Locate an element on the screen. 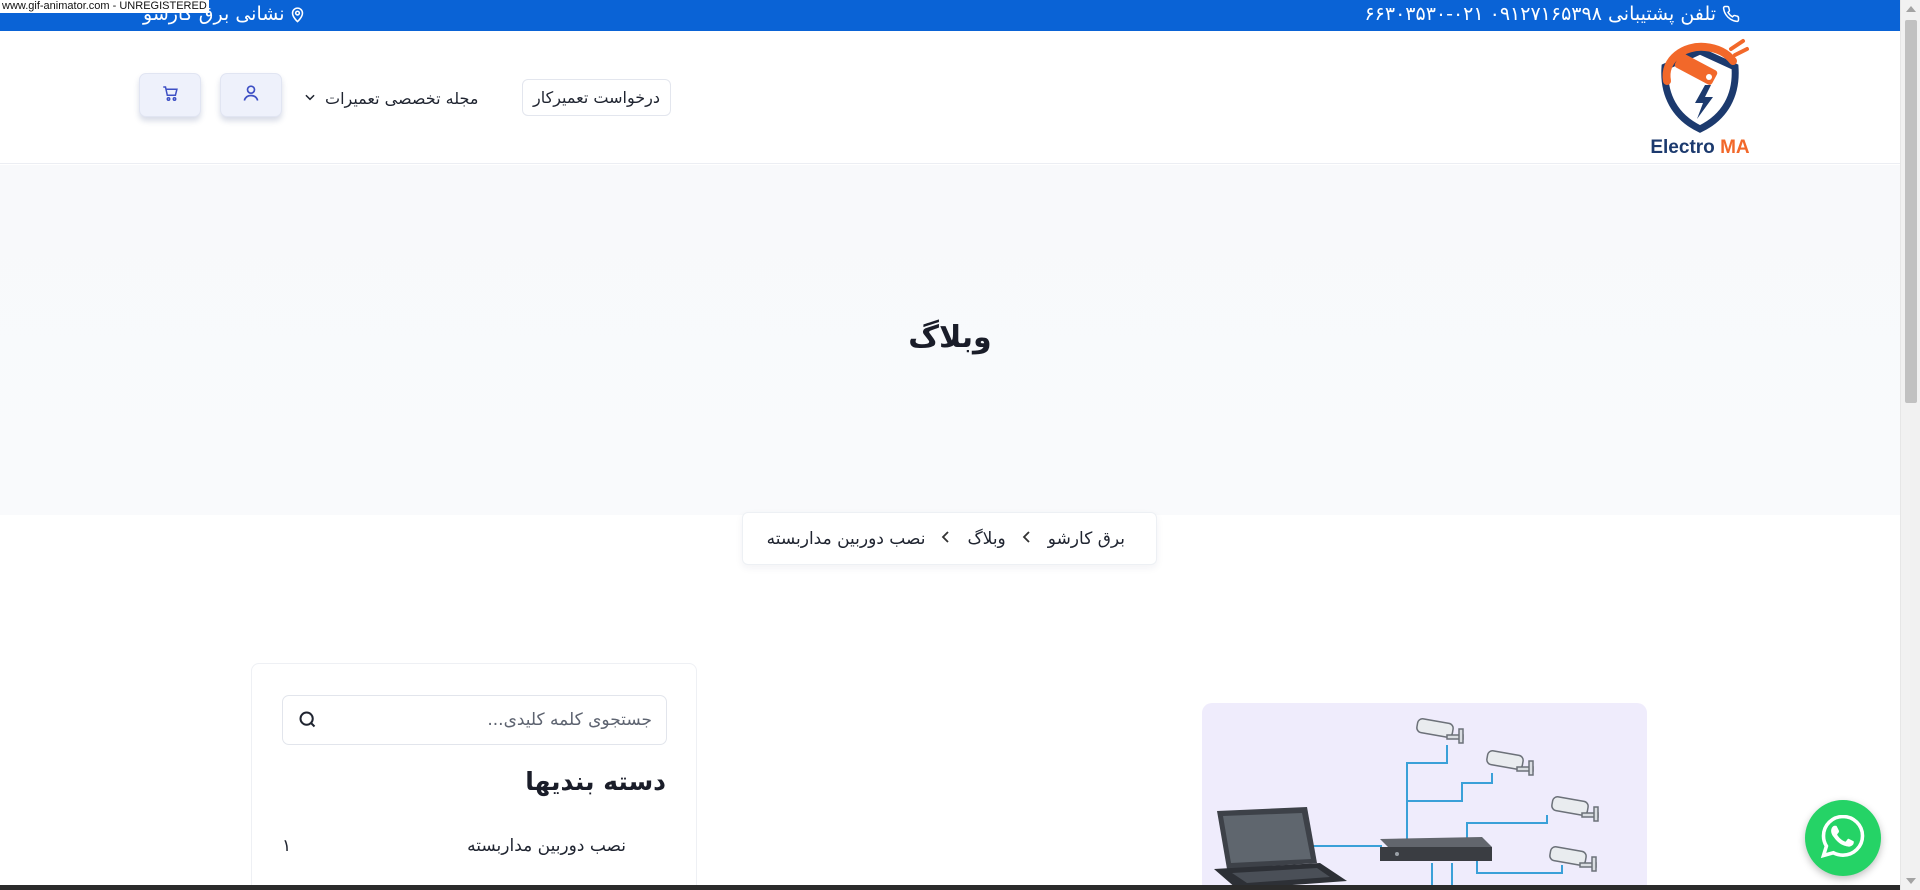 The height and width of the screenshot is (890, 1920). request-repairman-button: درخواست تعمیرکار is located at coordinates (596, 97).